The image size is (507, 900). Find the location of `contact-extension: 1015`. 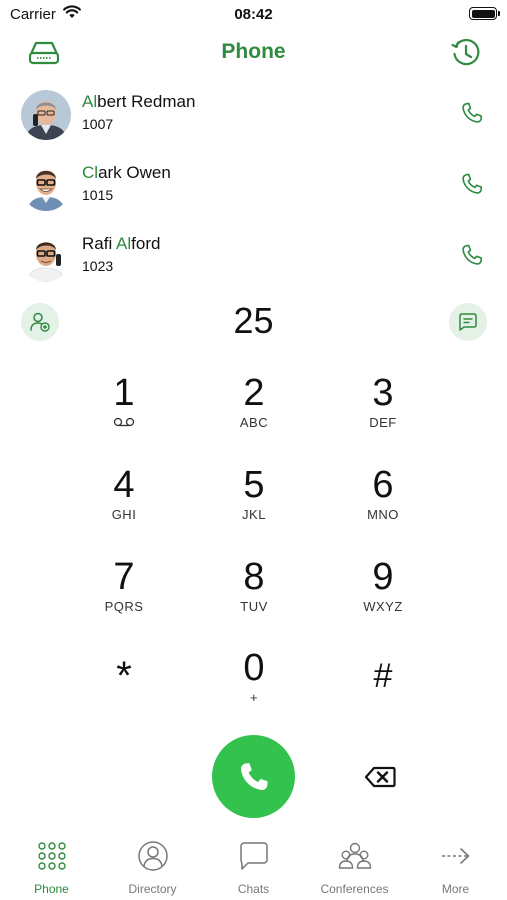

contact-extension: 1015 is located at coordinates (98, 195).